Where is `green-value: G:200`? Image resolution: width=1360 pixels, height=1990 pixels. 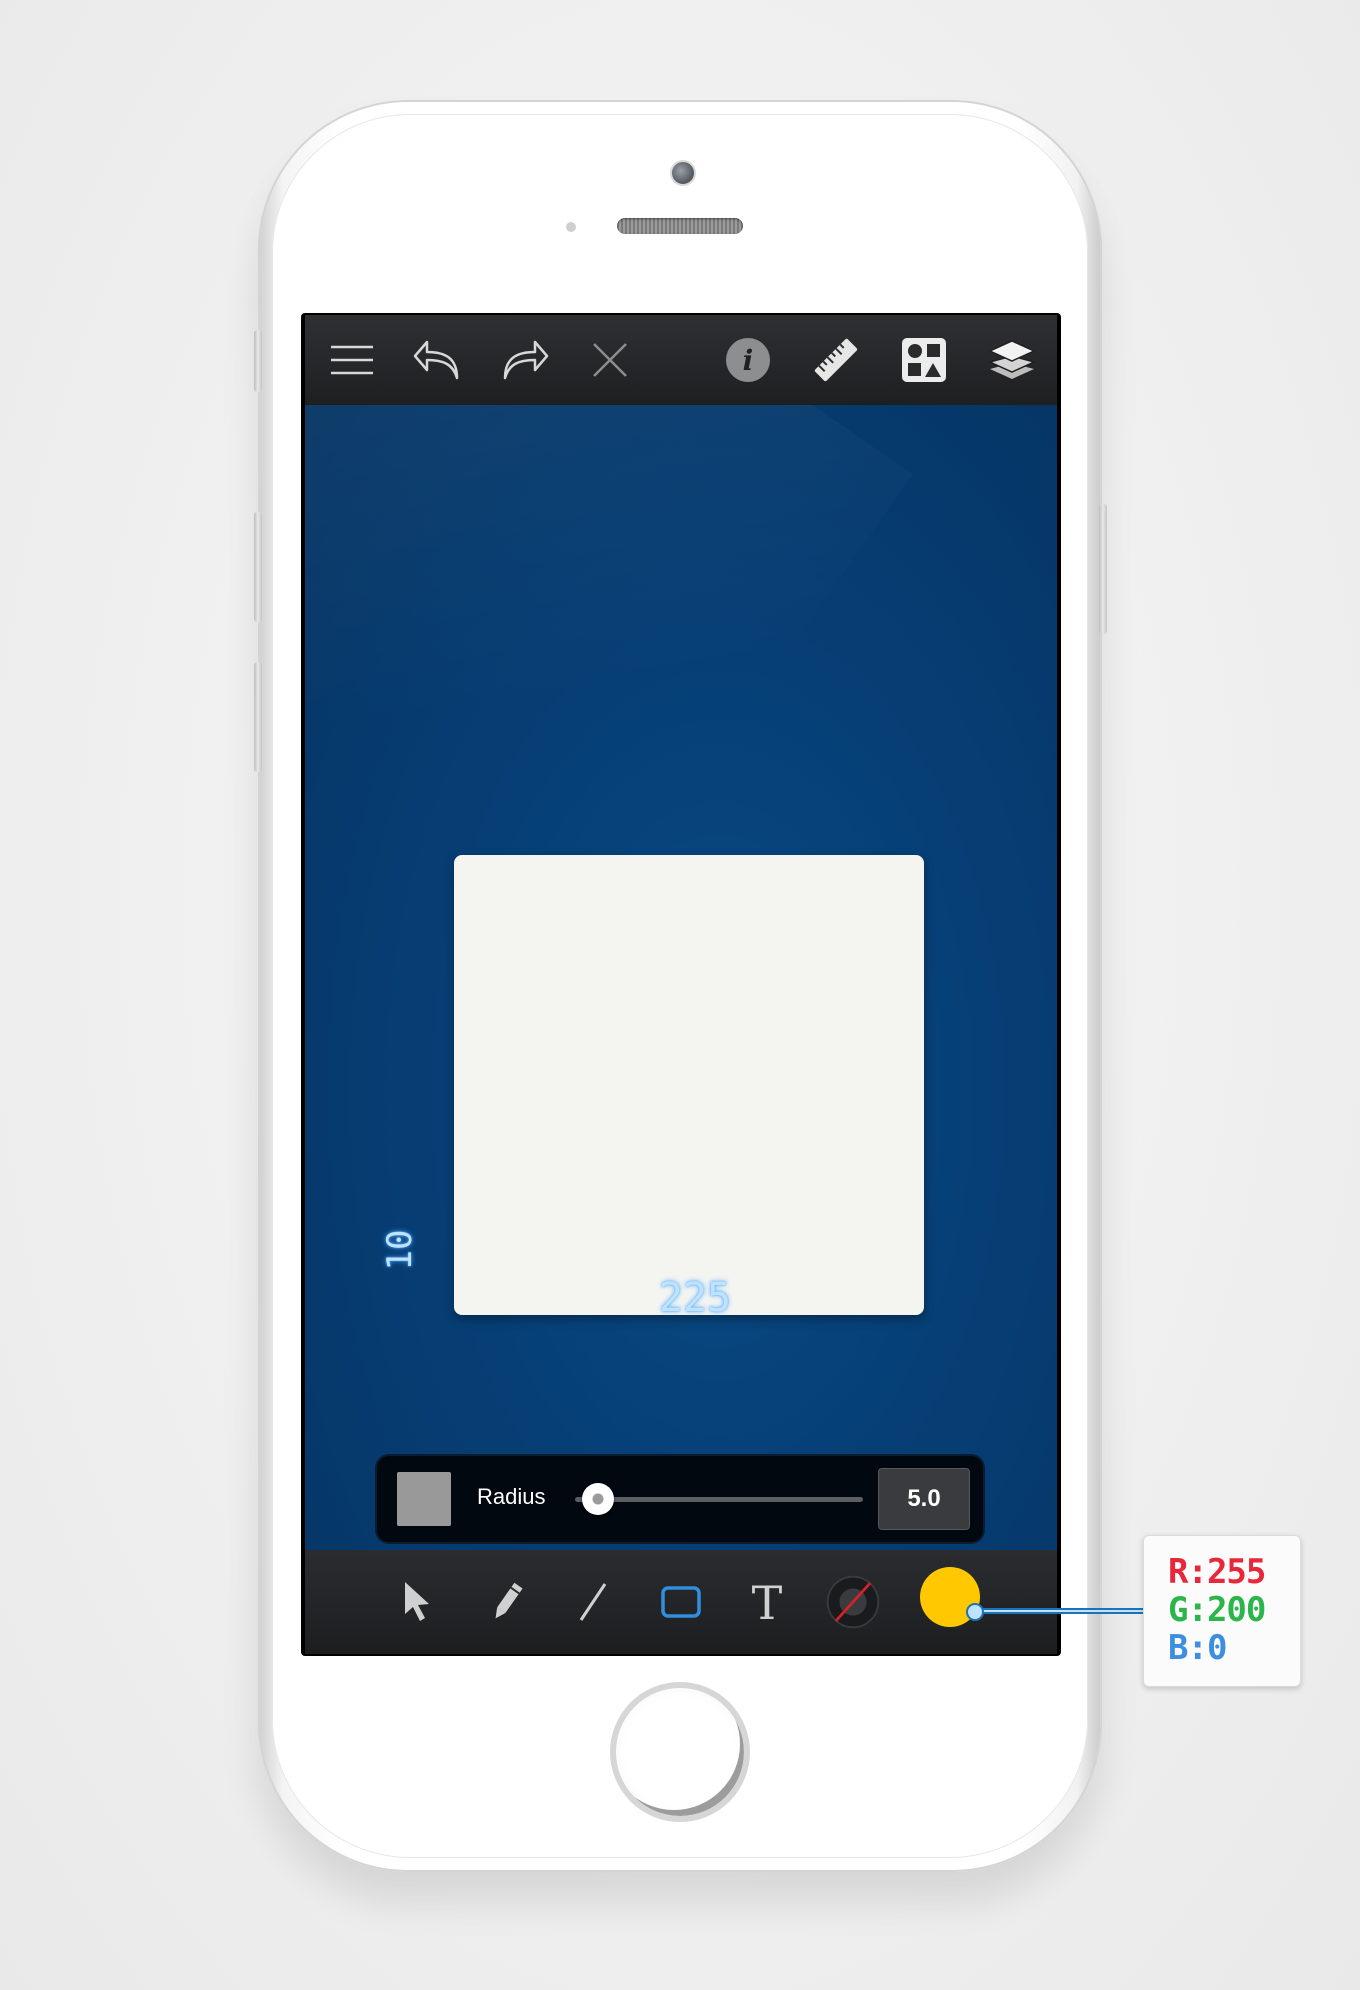 green-value: G:200 is located at coordinates (1217, 1610).